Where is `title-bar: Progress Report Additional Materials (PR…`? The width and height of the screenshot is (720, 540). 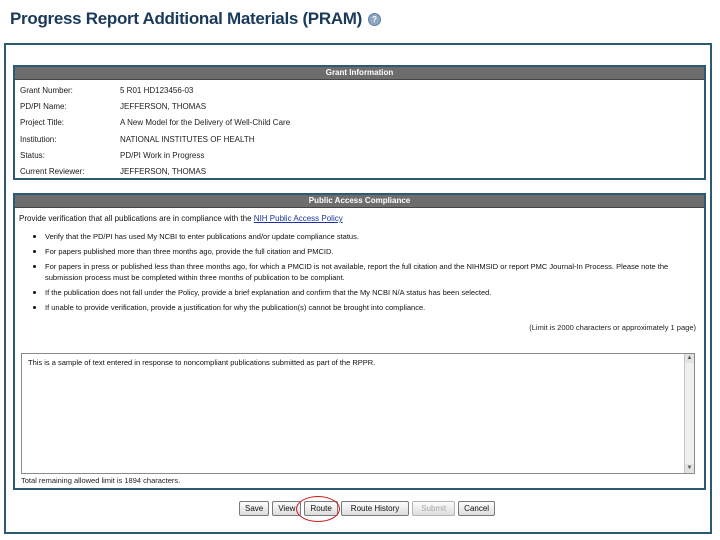 title-bar: Progress Report Additional Materials (PR… is located at coordinates (196, 19).